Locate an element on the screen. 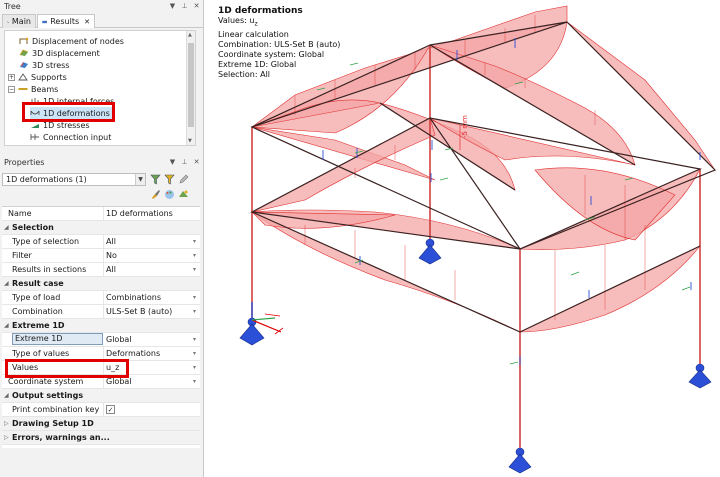 The height and width of the screenshot is (477, 720). prop-row-print-combination-key: Print combination key ✓ is located at coordinates (101, 410).